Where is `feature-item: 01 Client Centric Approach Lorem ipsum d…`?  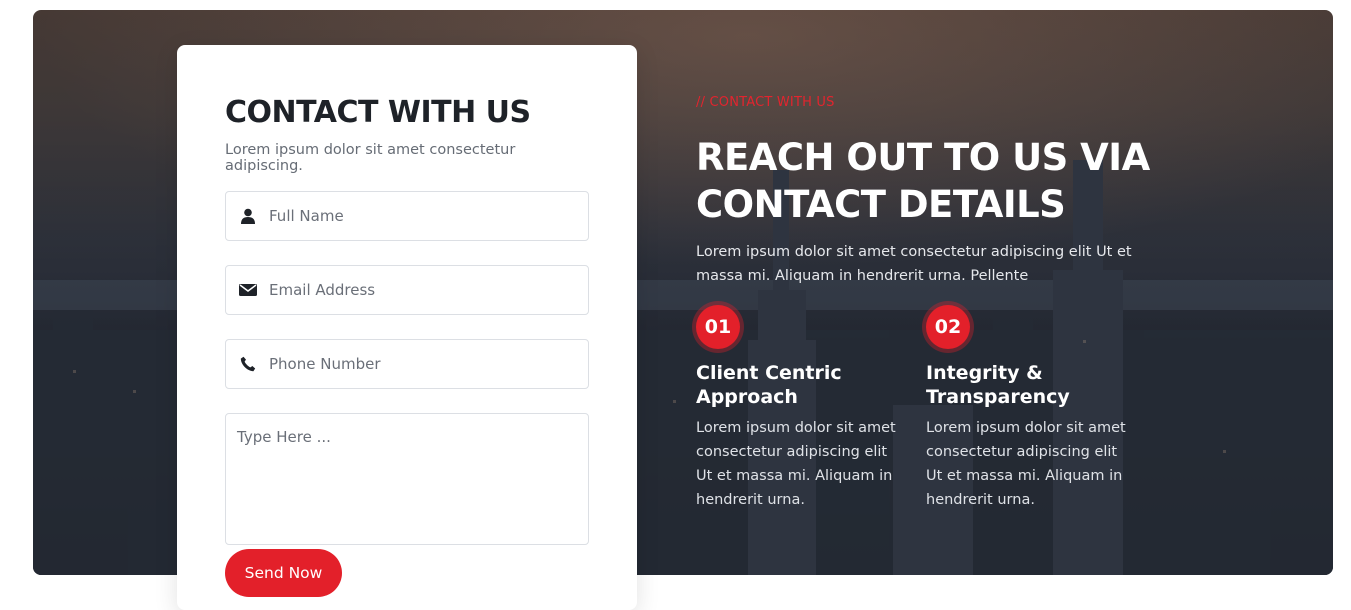
feature-item: 01 Client Centric Approach Lorem ipsum d… is located at coordinates (811, 408).